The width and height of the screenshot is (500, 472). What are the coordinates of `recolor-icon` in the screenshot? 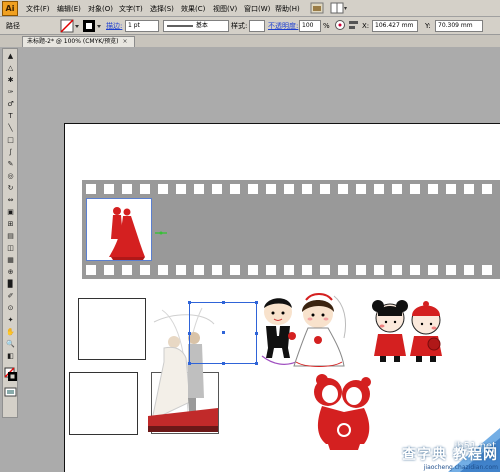 It's located at (340, 25).